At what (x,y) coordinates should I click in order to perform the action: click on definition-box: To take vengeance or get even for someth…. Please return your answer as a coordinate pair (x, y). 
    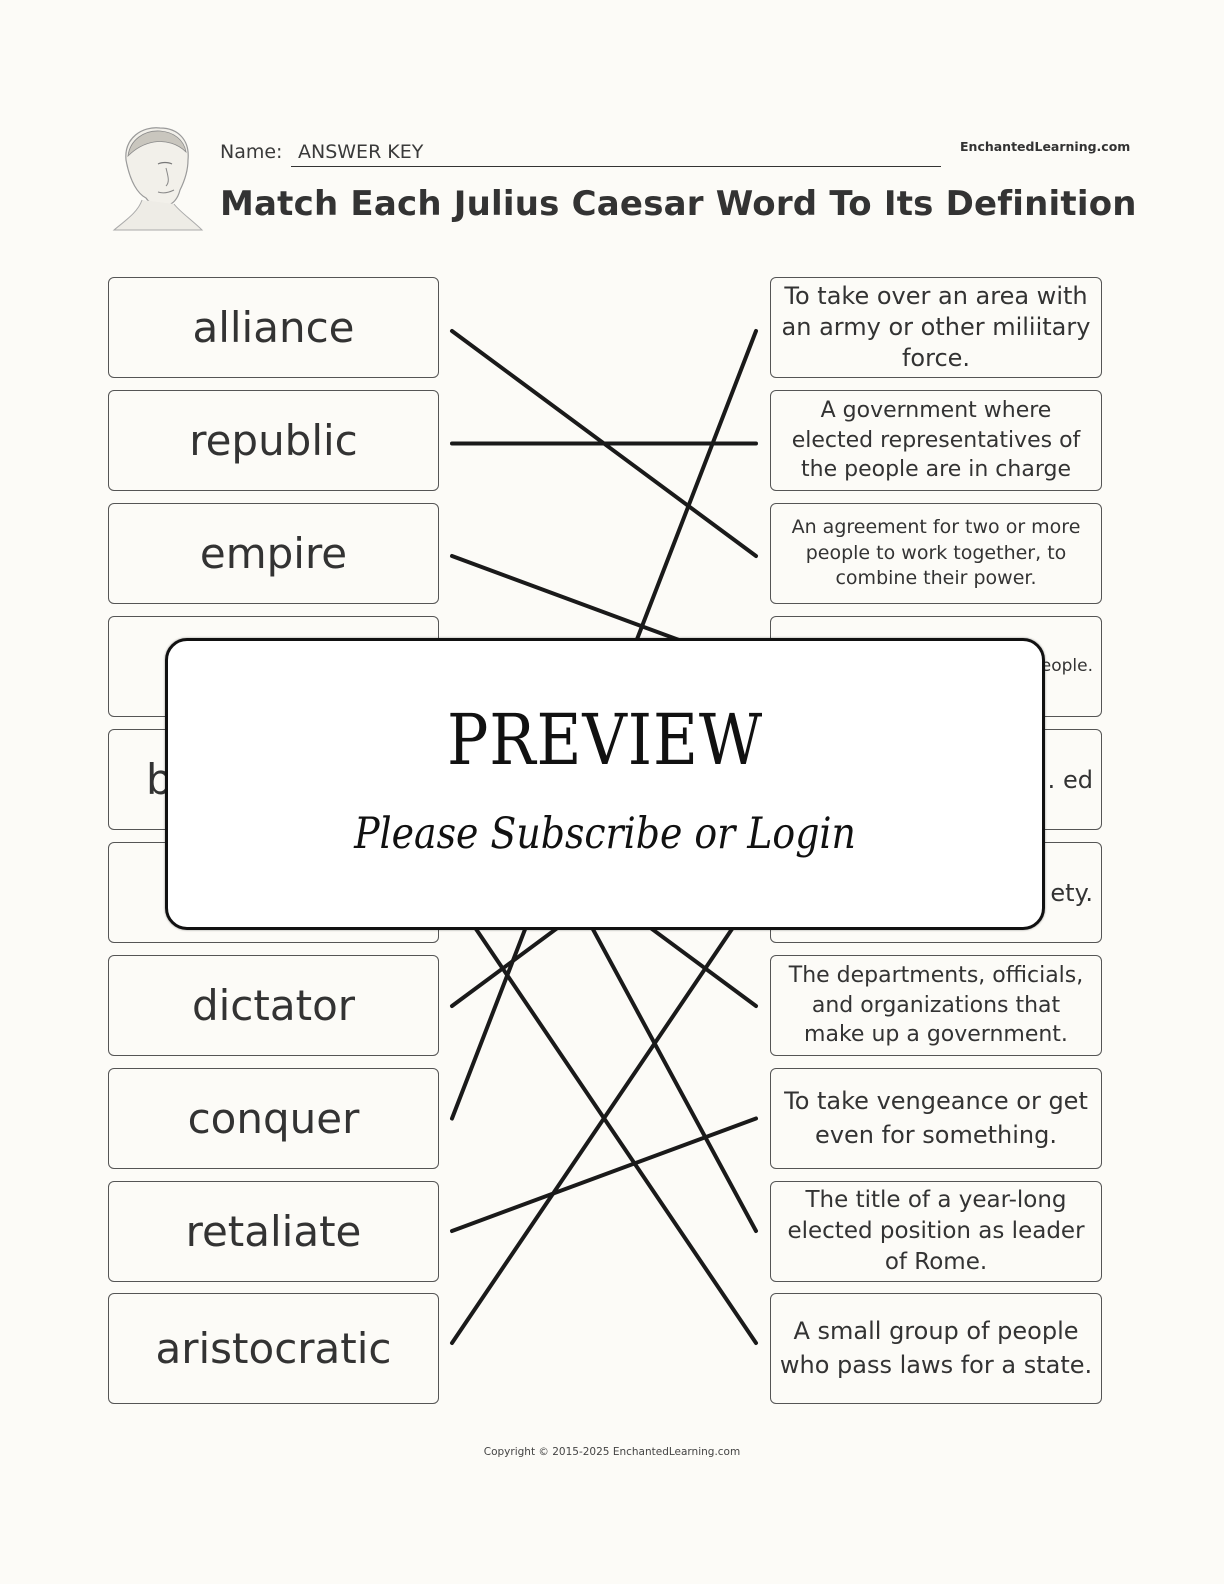
    Looking at the image, I should click on (936, 1118).